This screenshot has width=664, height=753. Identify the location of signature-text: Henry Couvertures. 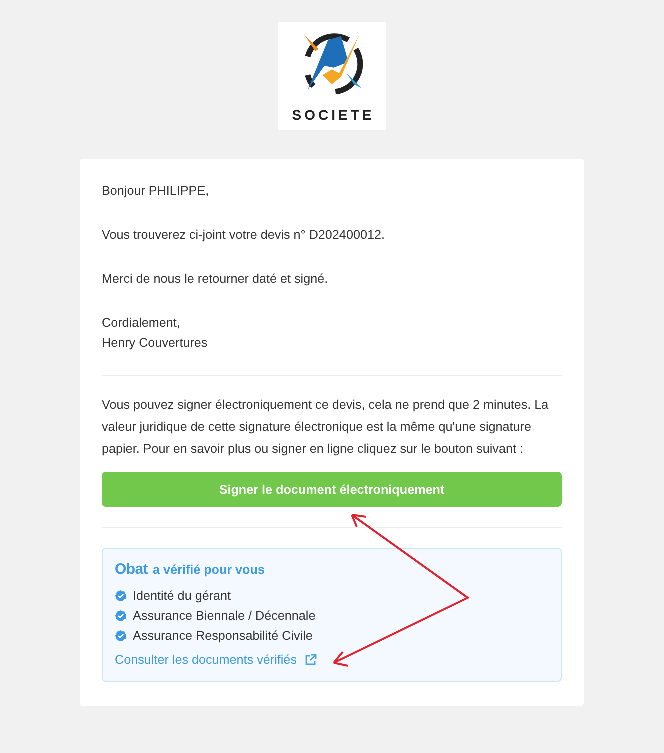
(155, 343).